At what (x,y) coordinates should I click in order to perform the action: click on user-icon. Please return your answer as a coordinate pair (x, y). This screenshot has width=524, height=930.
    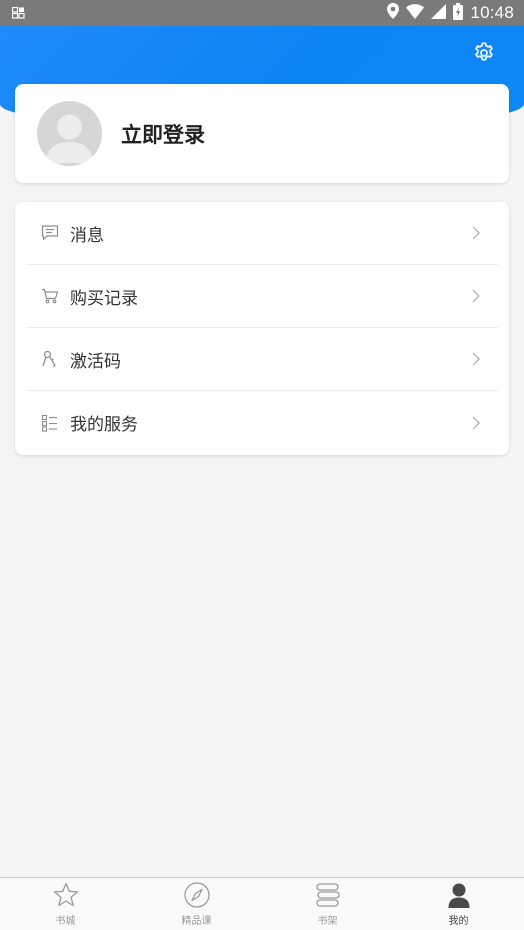
    Looking at the image, I should click on (459, 895).